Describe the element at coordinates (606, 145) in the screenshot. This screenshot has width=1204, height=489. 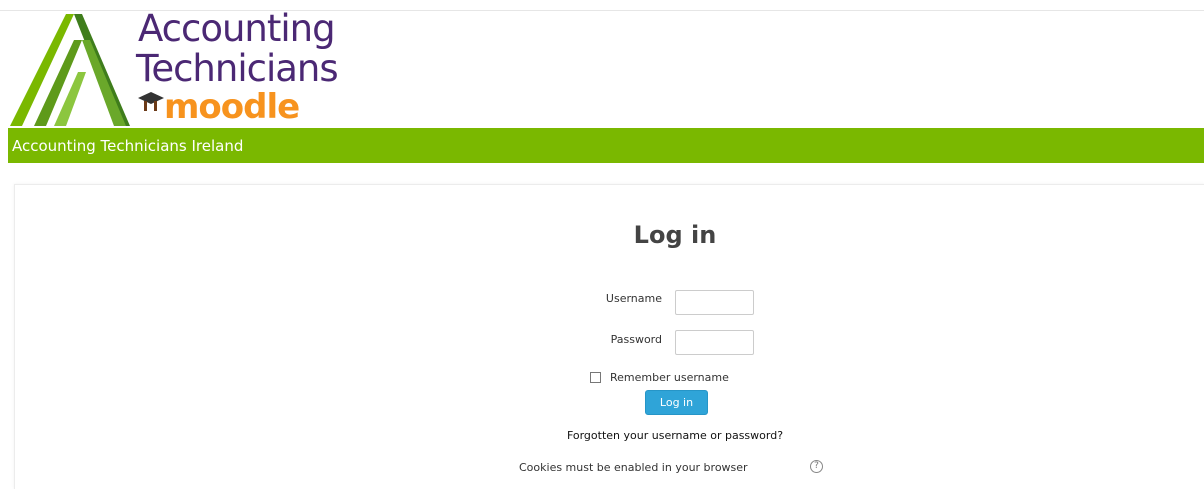
I see `site-name-bar: Accounting Technicians Ireland` at that location.